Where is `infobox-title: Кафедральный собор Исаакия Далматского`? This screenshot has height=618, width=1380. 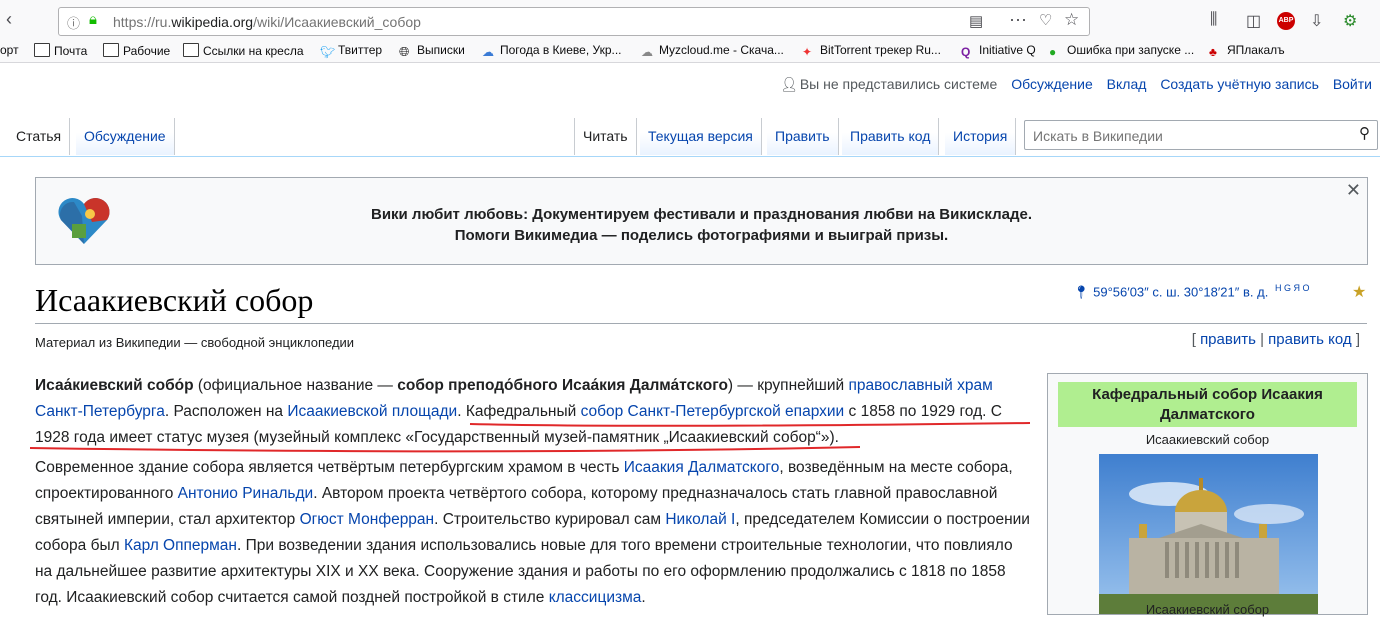 infobox-title: Кафедральный собор Исаакия Далматского is located at coordinates (1207, 404).